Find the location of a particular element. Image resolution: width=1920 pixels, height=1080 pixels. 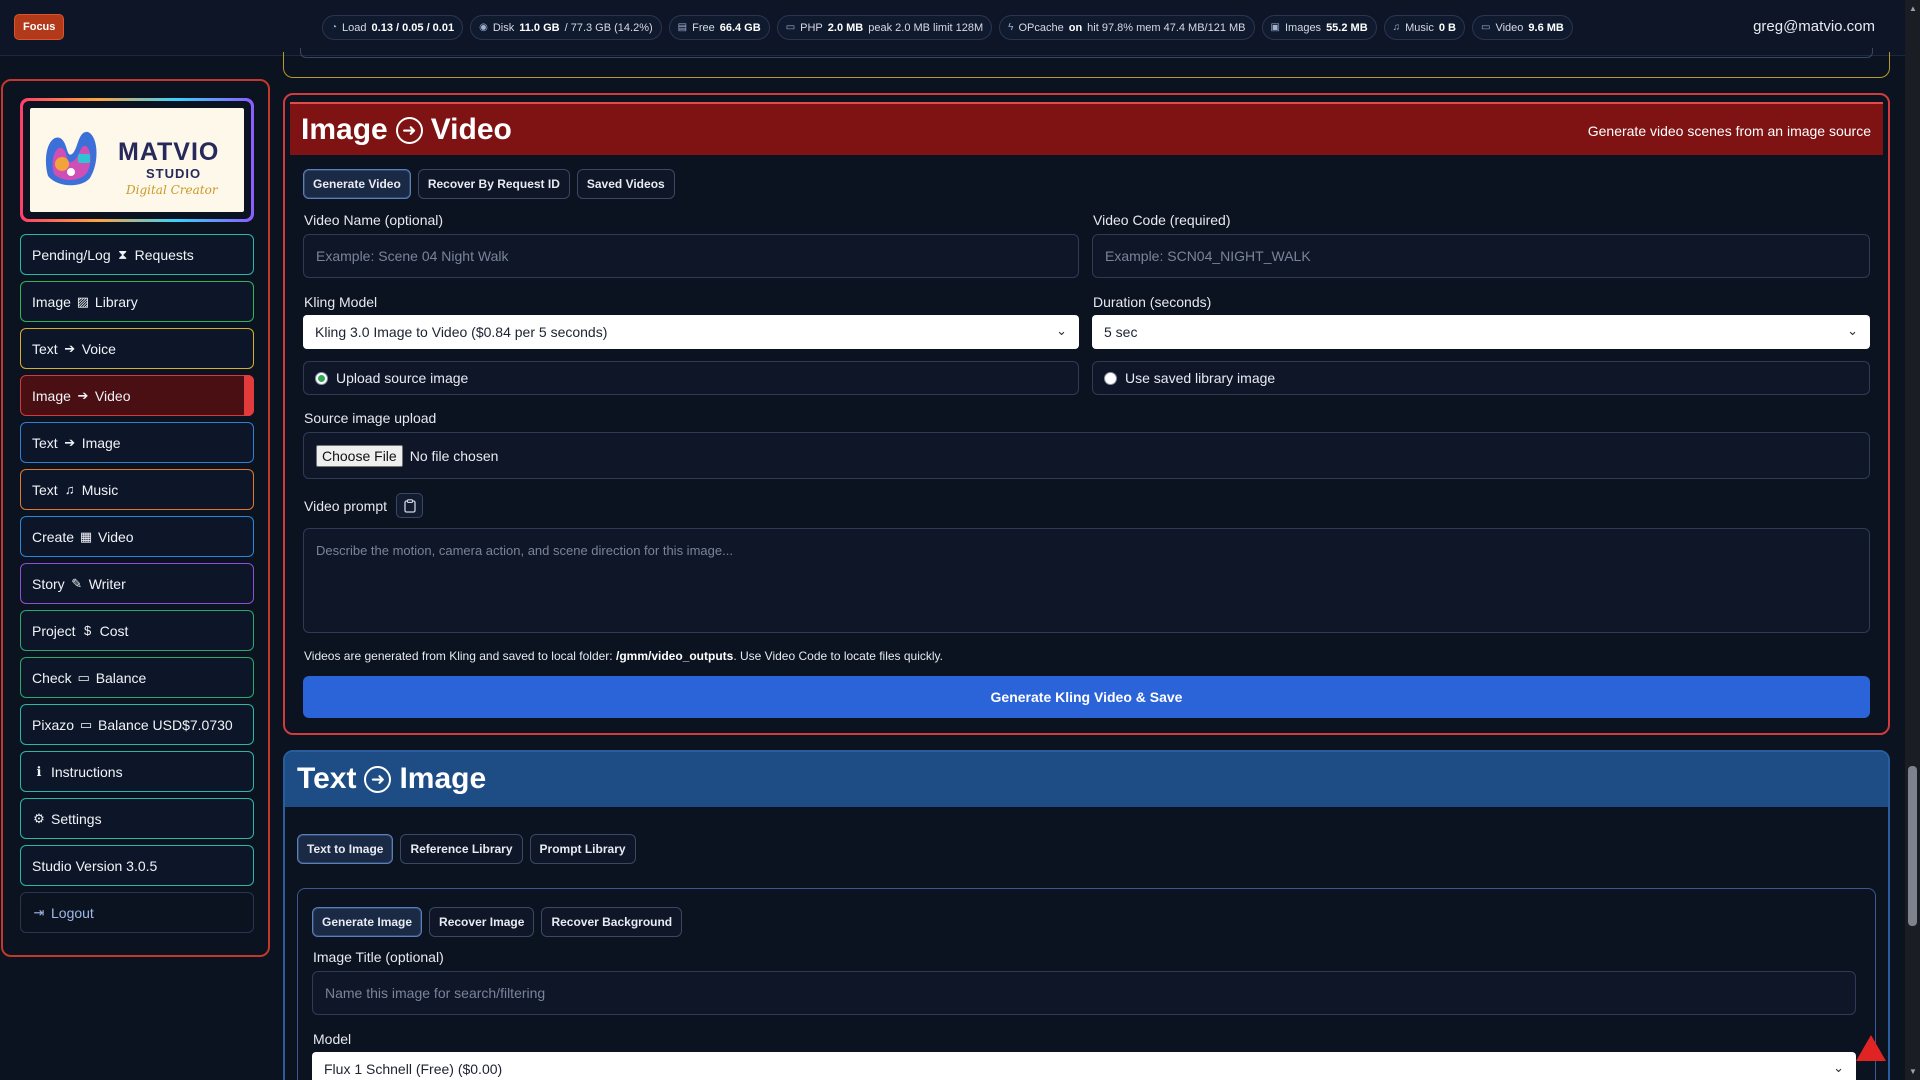

file-status: No file chosen is located at coordinates (454, 455).